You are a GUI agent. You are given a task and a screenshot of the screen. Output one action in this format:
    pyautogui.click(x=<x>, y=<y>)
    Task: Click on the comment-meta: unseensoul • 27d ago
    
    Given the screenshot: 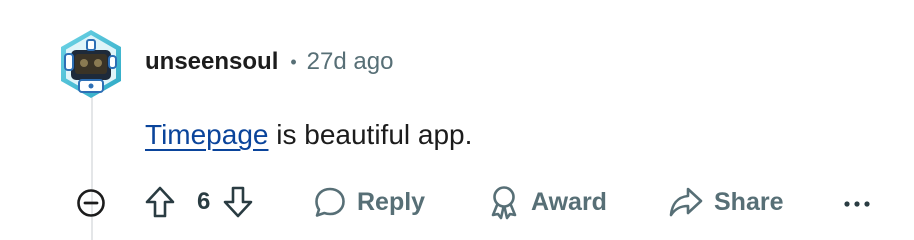 What is the action you would take?
    pyautogui.click(x=269, y=62)
    